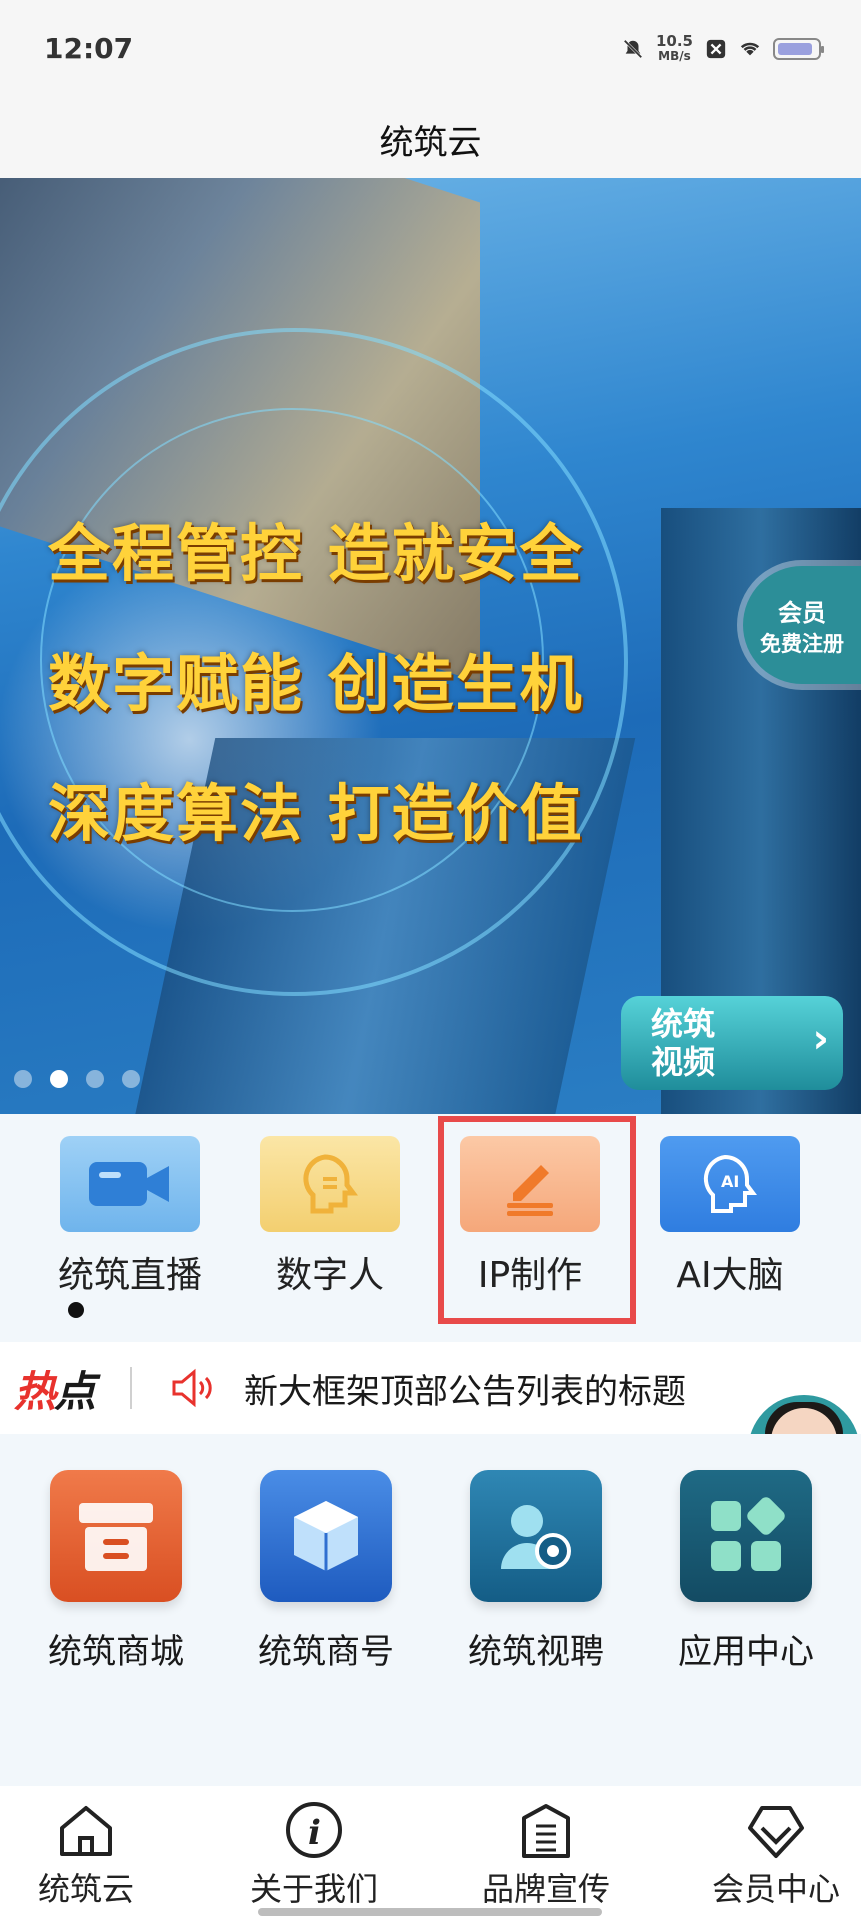  I want to click on quick-ai-brain: AI AI大脑, so click(730, 1217).